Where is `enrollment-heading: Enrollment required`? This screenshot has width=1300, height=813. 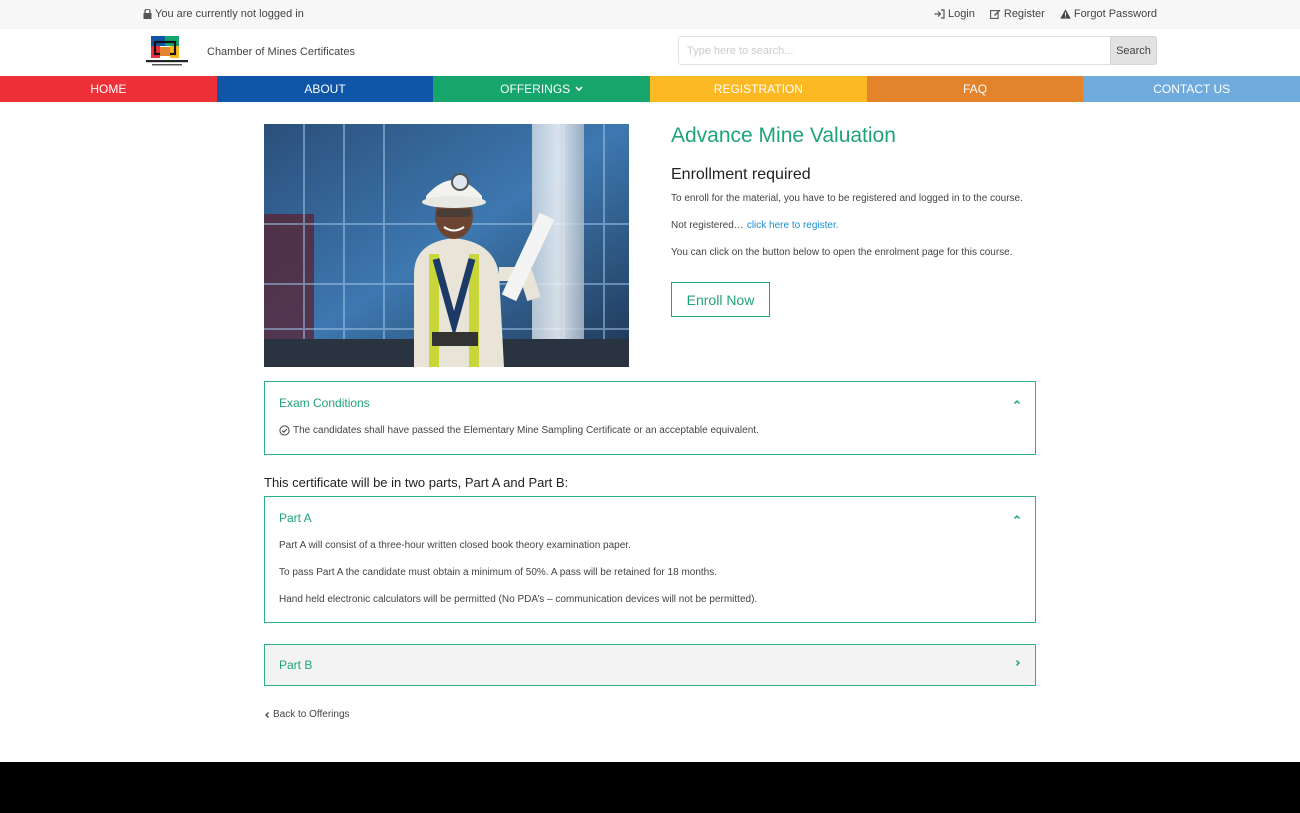 enrollment-heading: Enrollment required is located at coordinates (741, 174).